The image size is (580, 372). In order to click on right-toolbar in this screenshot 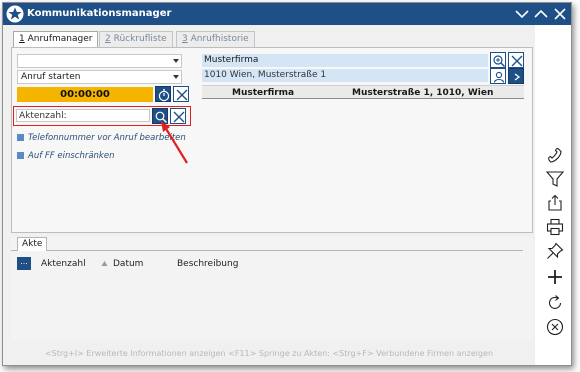, I will do `click(553, 195)`.